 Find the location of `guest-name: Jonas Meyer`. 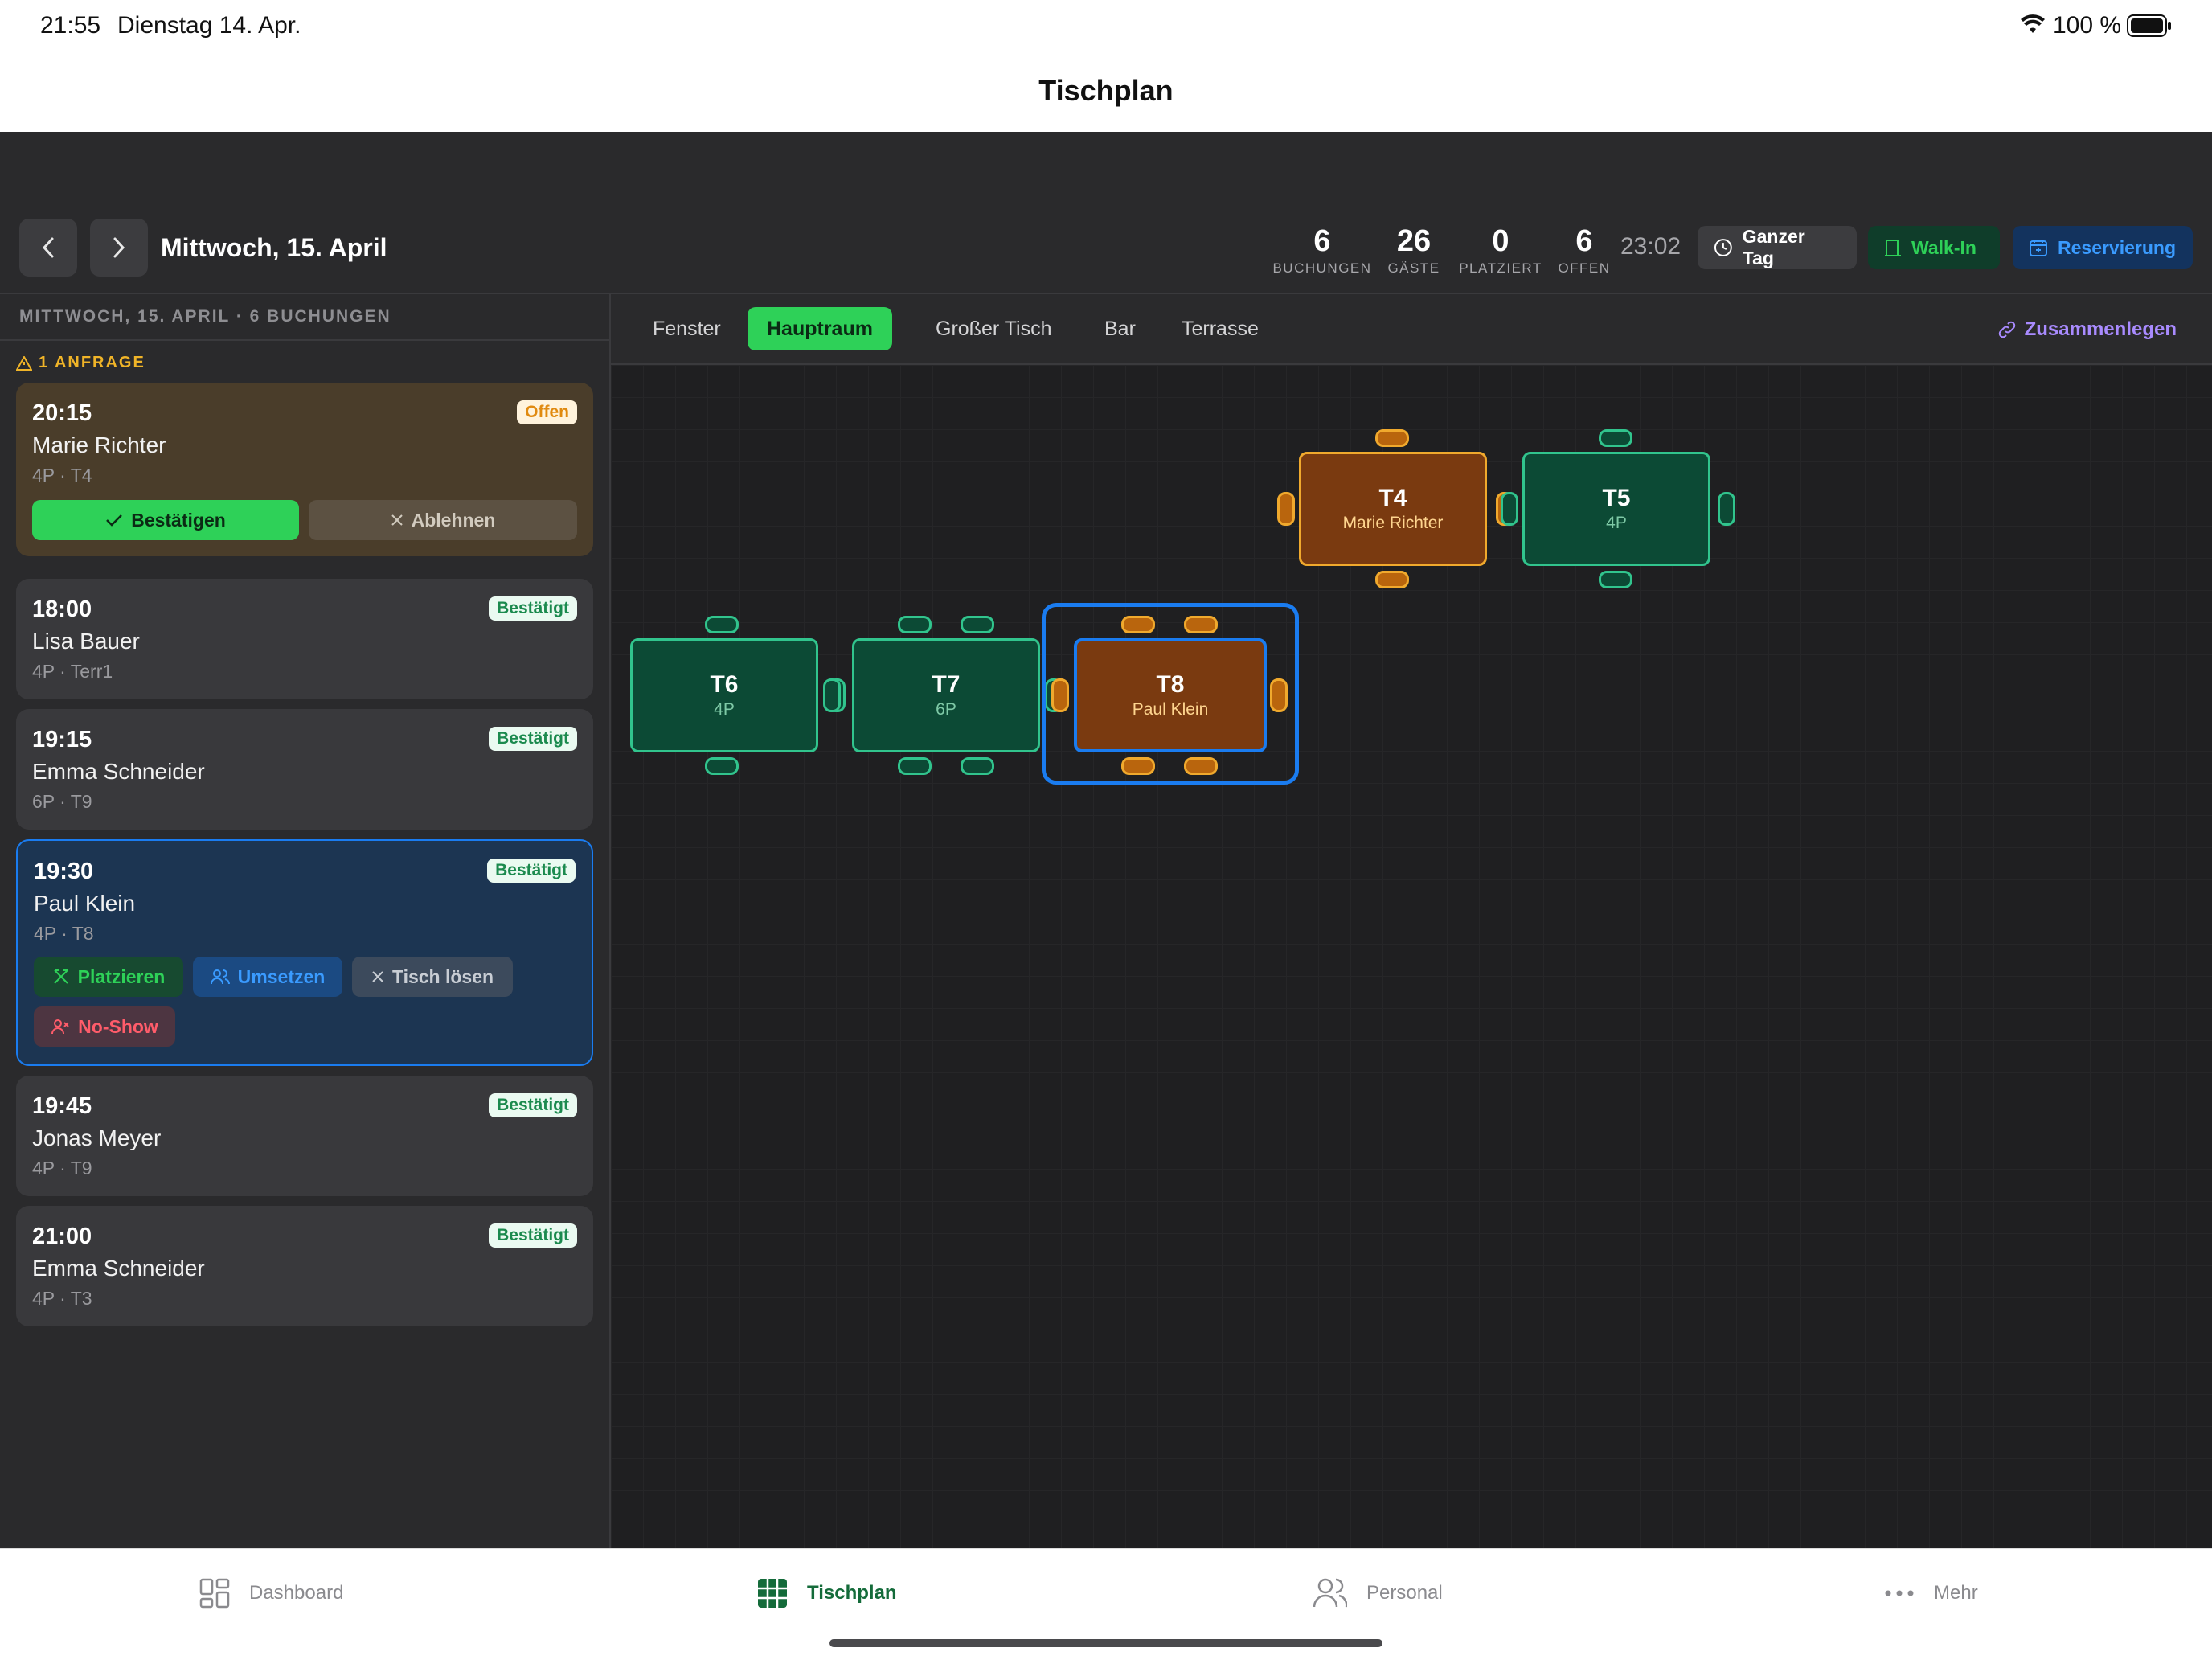

guest-name: Jonas Meyer is located at coordinates (97, 1137).